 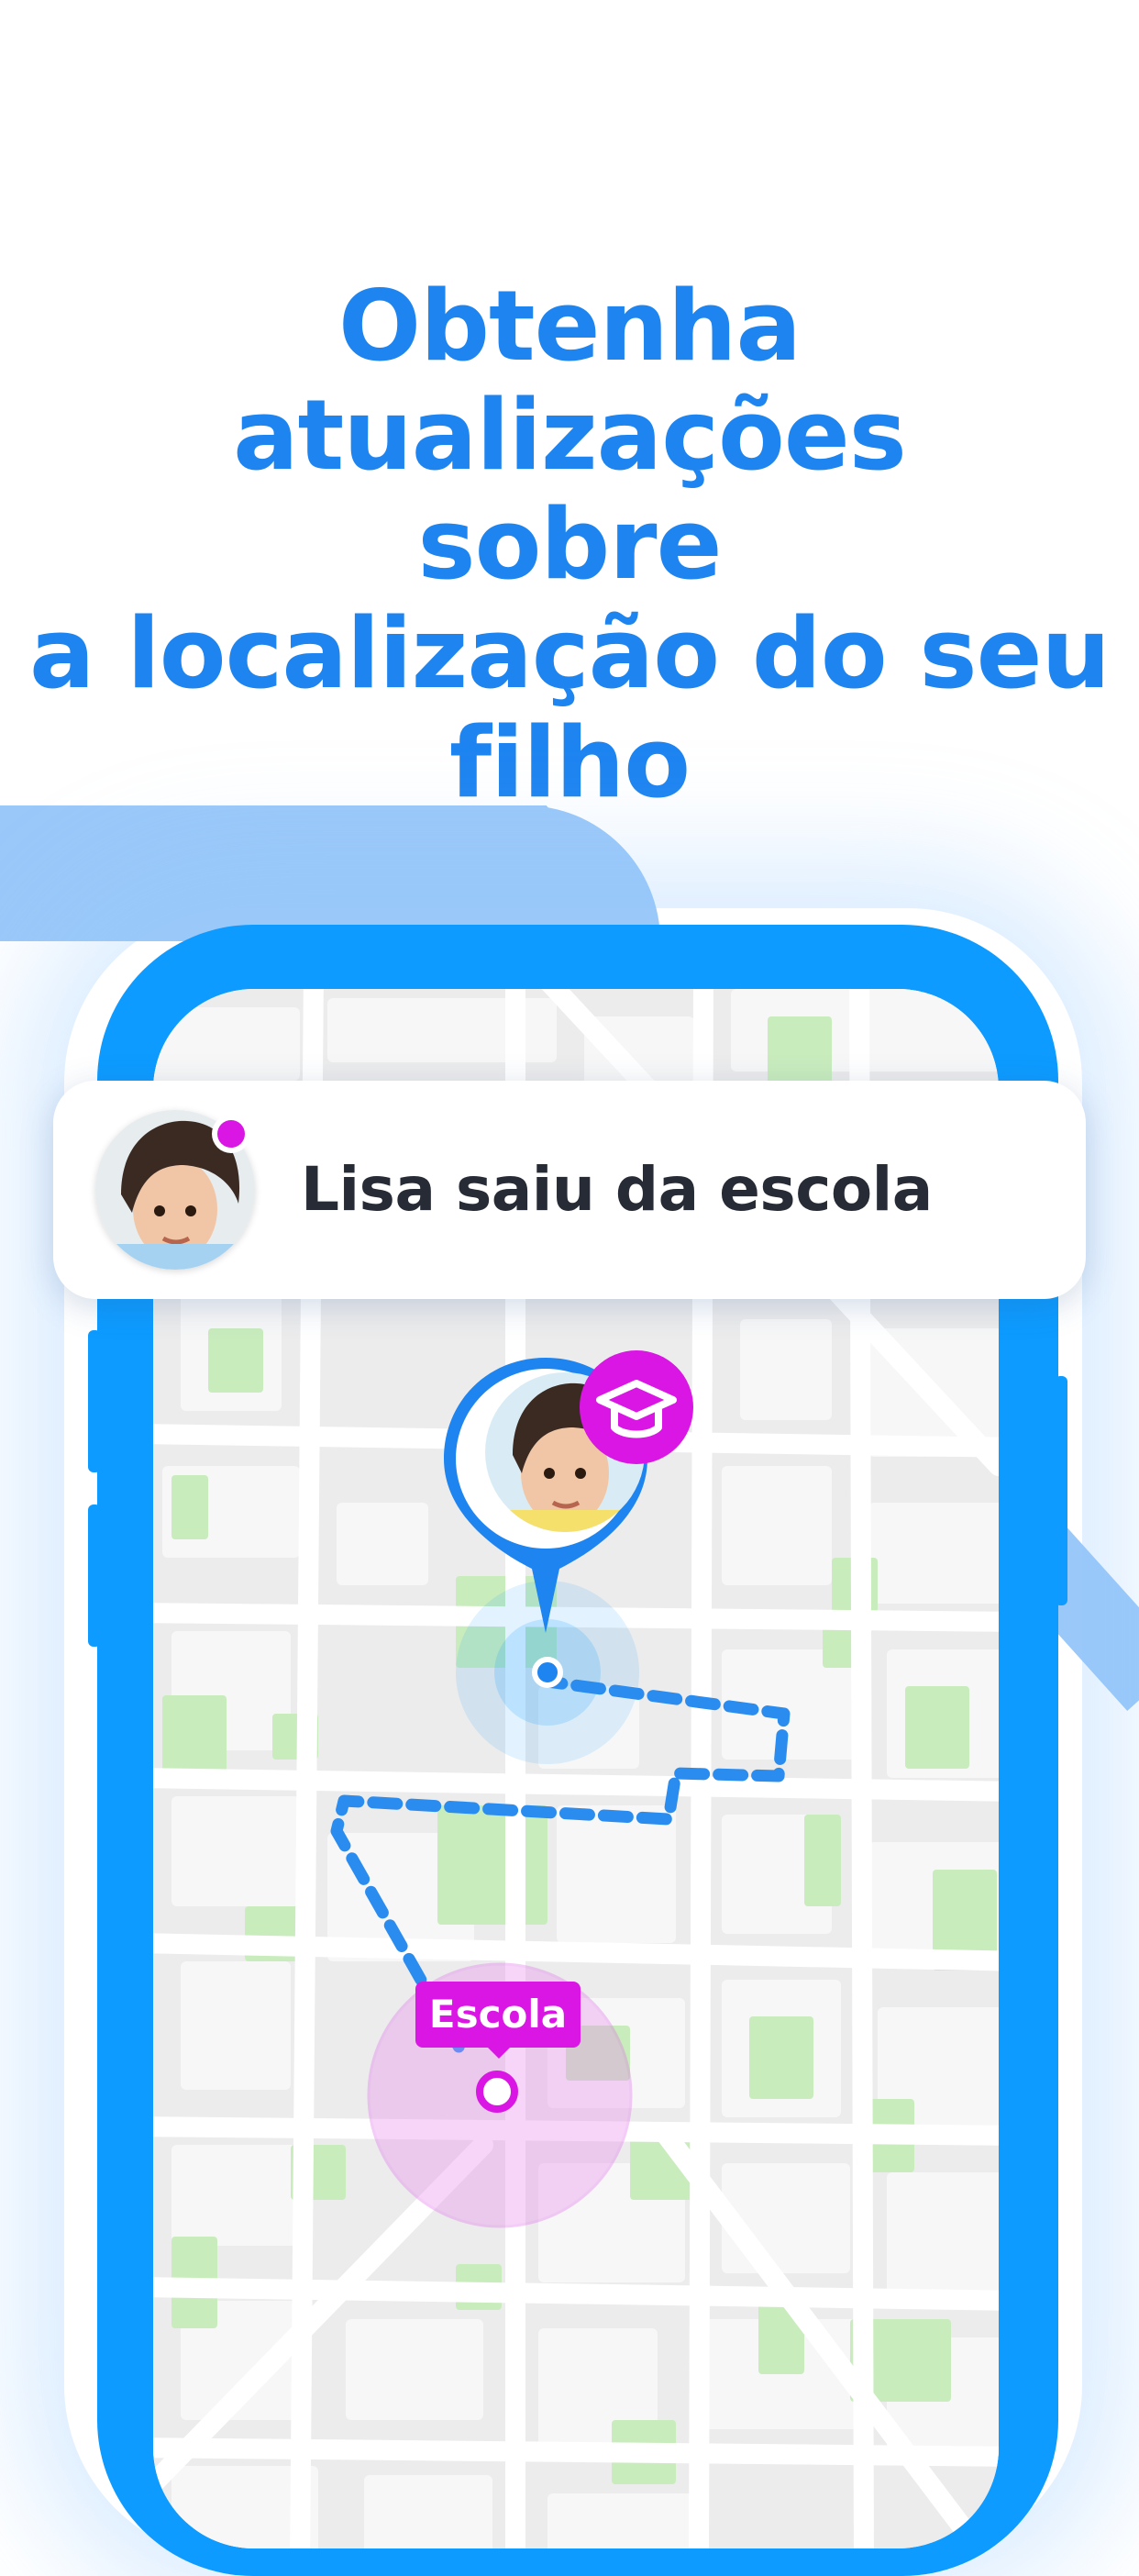 I want to click on school-label-tip, so click(x=498, y=2050).